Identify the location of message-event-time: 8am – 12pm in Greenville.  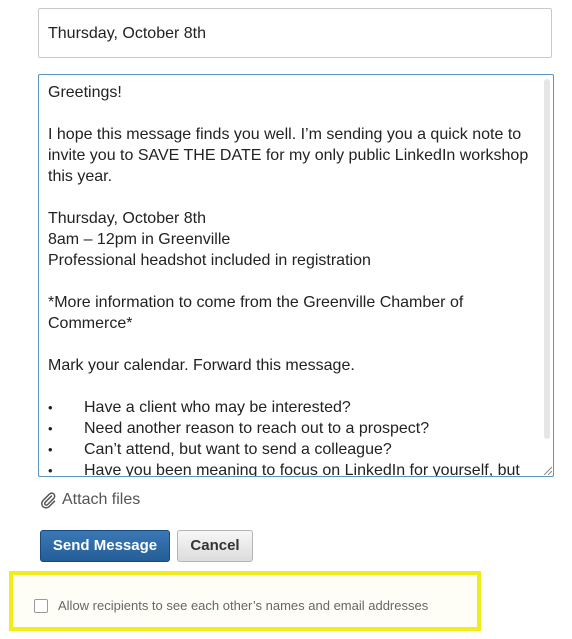
(139, 239).